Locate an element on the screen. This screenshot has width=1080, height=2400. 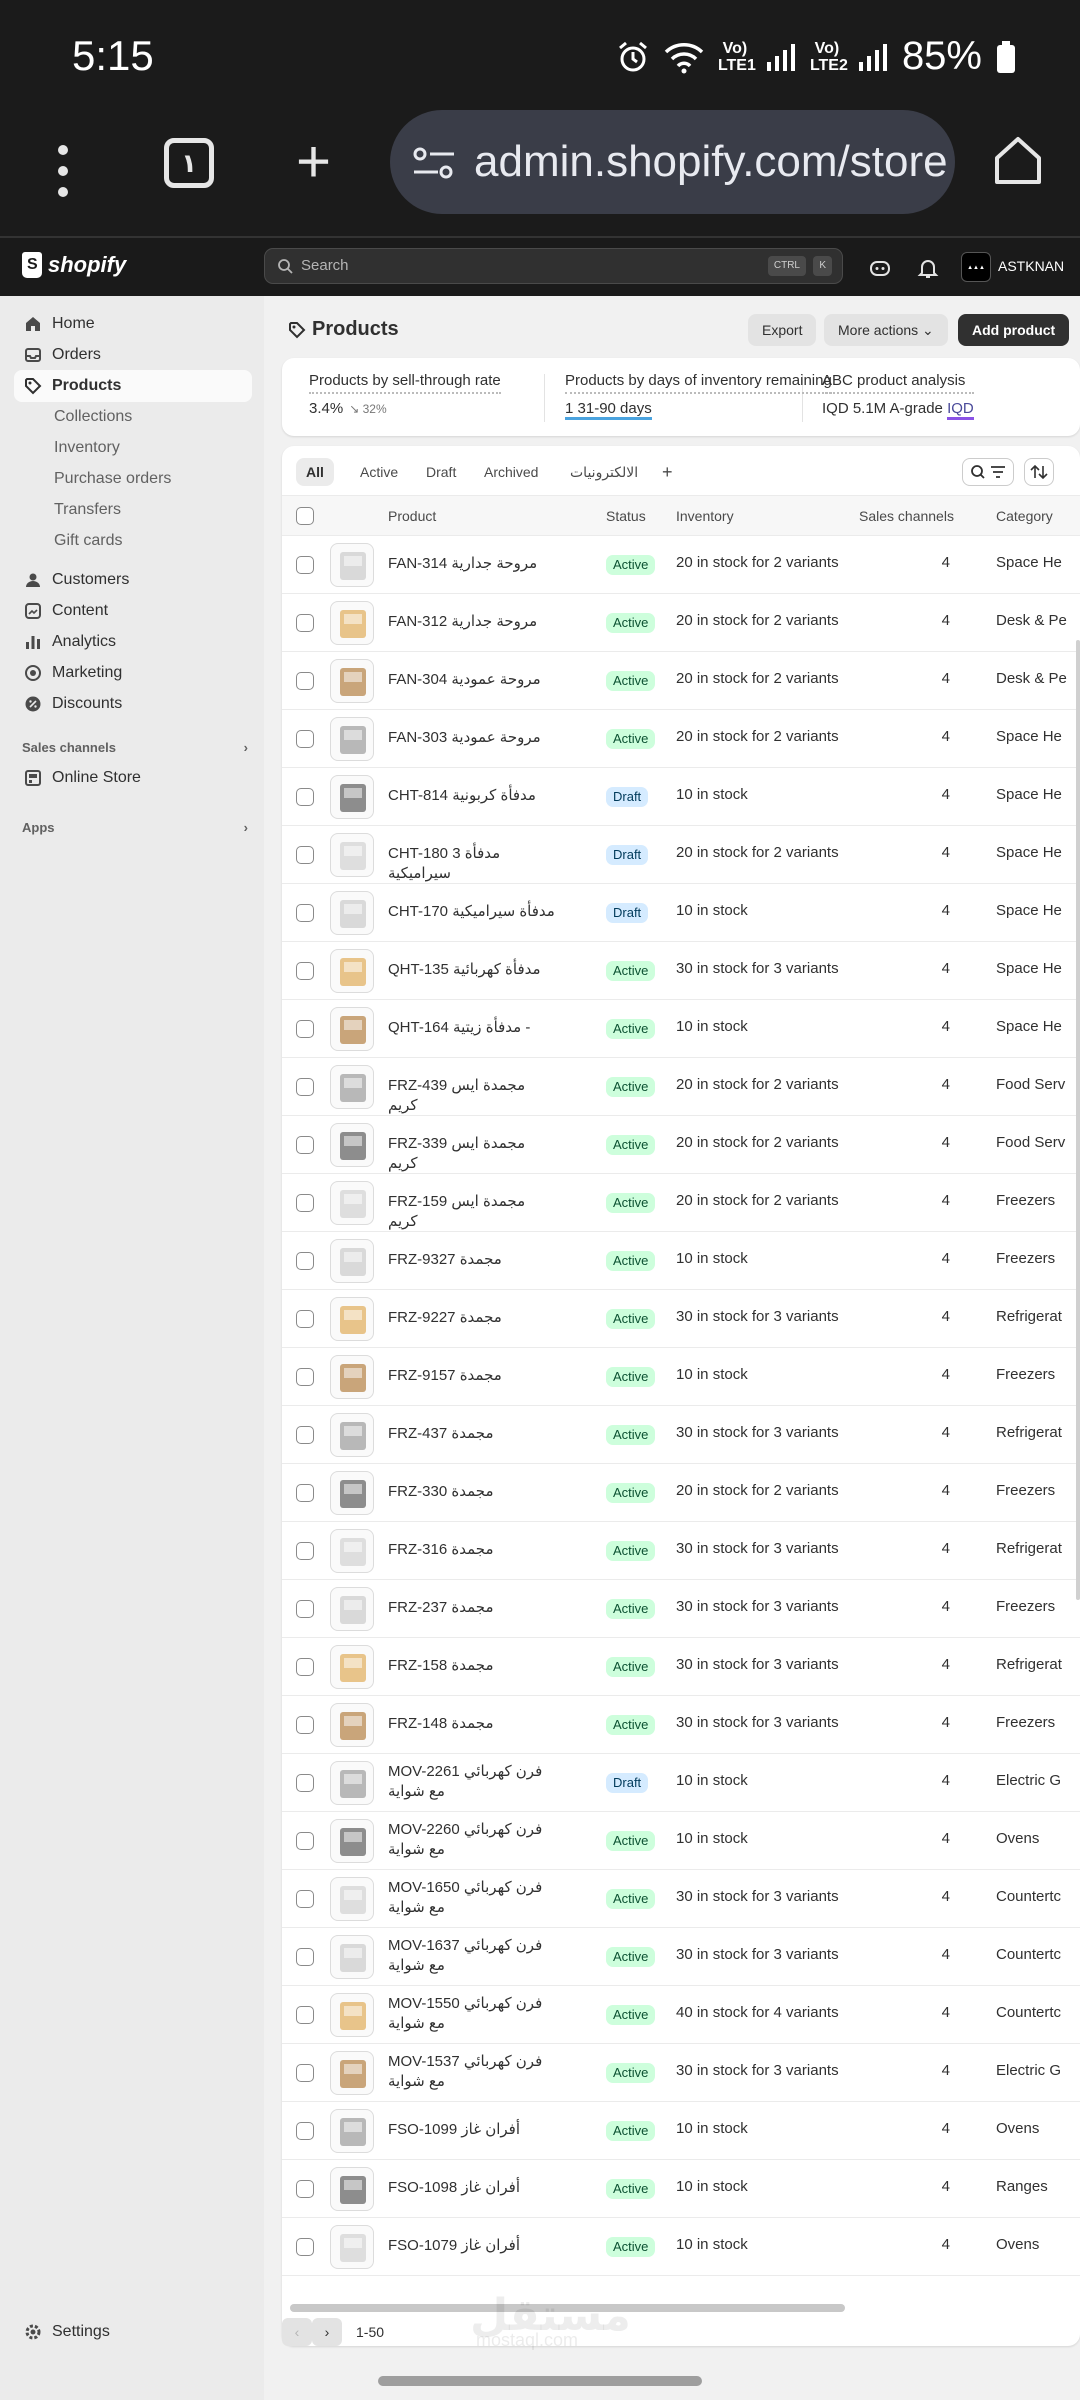
vertical-scrollbar is located at coordinates (1078, 1120).